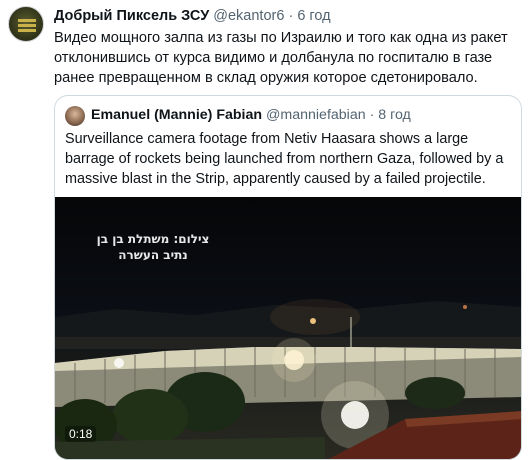 The image size is (530, 460). What do you see at coordinates (313, 16) in the screenshot?
I see `tweet-time: 6 год` at bounding box center [313, 16].